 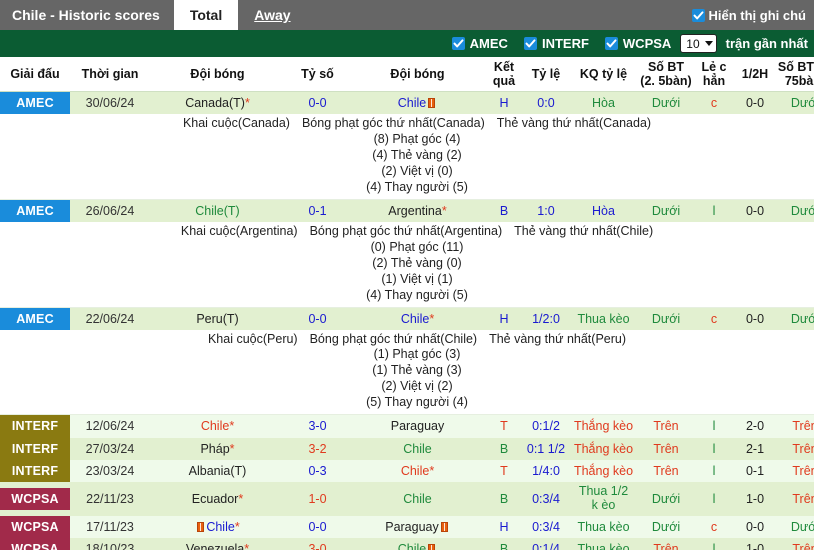 What do you see at coordinates (795, 74) in the screenshot?
I see `col-header-ou075: Số BT (0. 75bàn)` at bounding box center [795, 74].